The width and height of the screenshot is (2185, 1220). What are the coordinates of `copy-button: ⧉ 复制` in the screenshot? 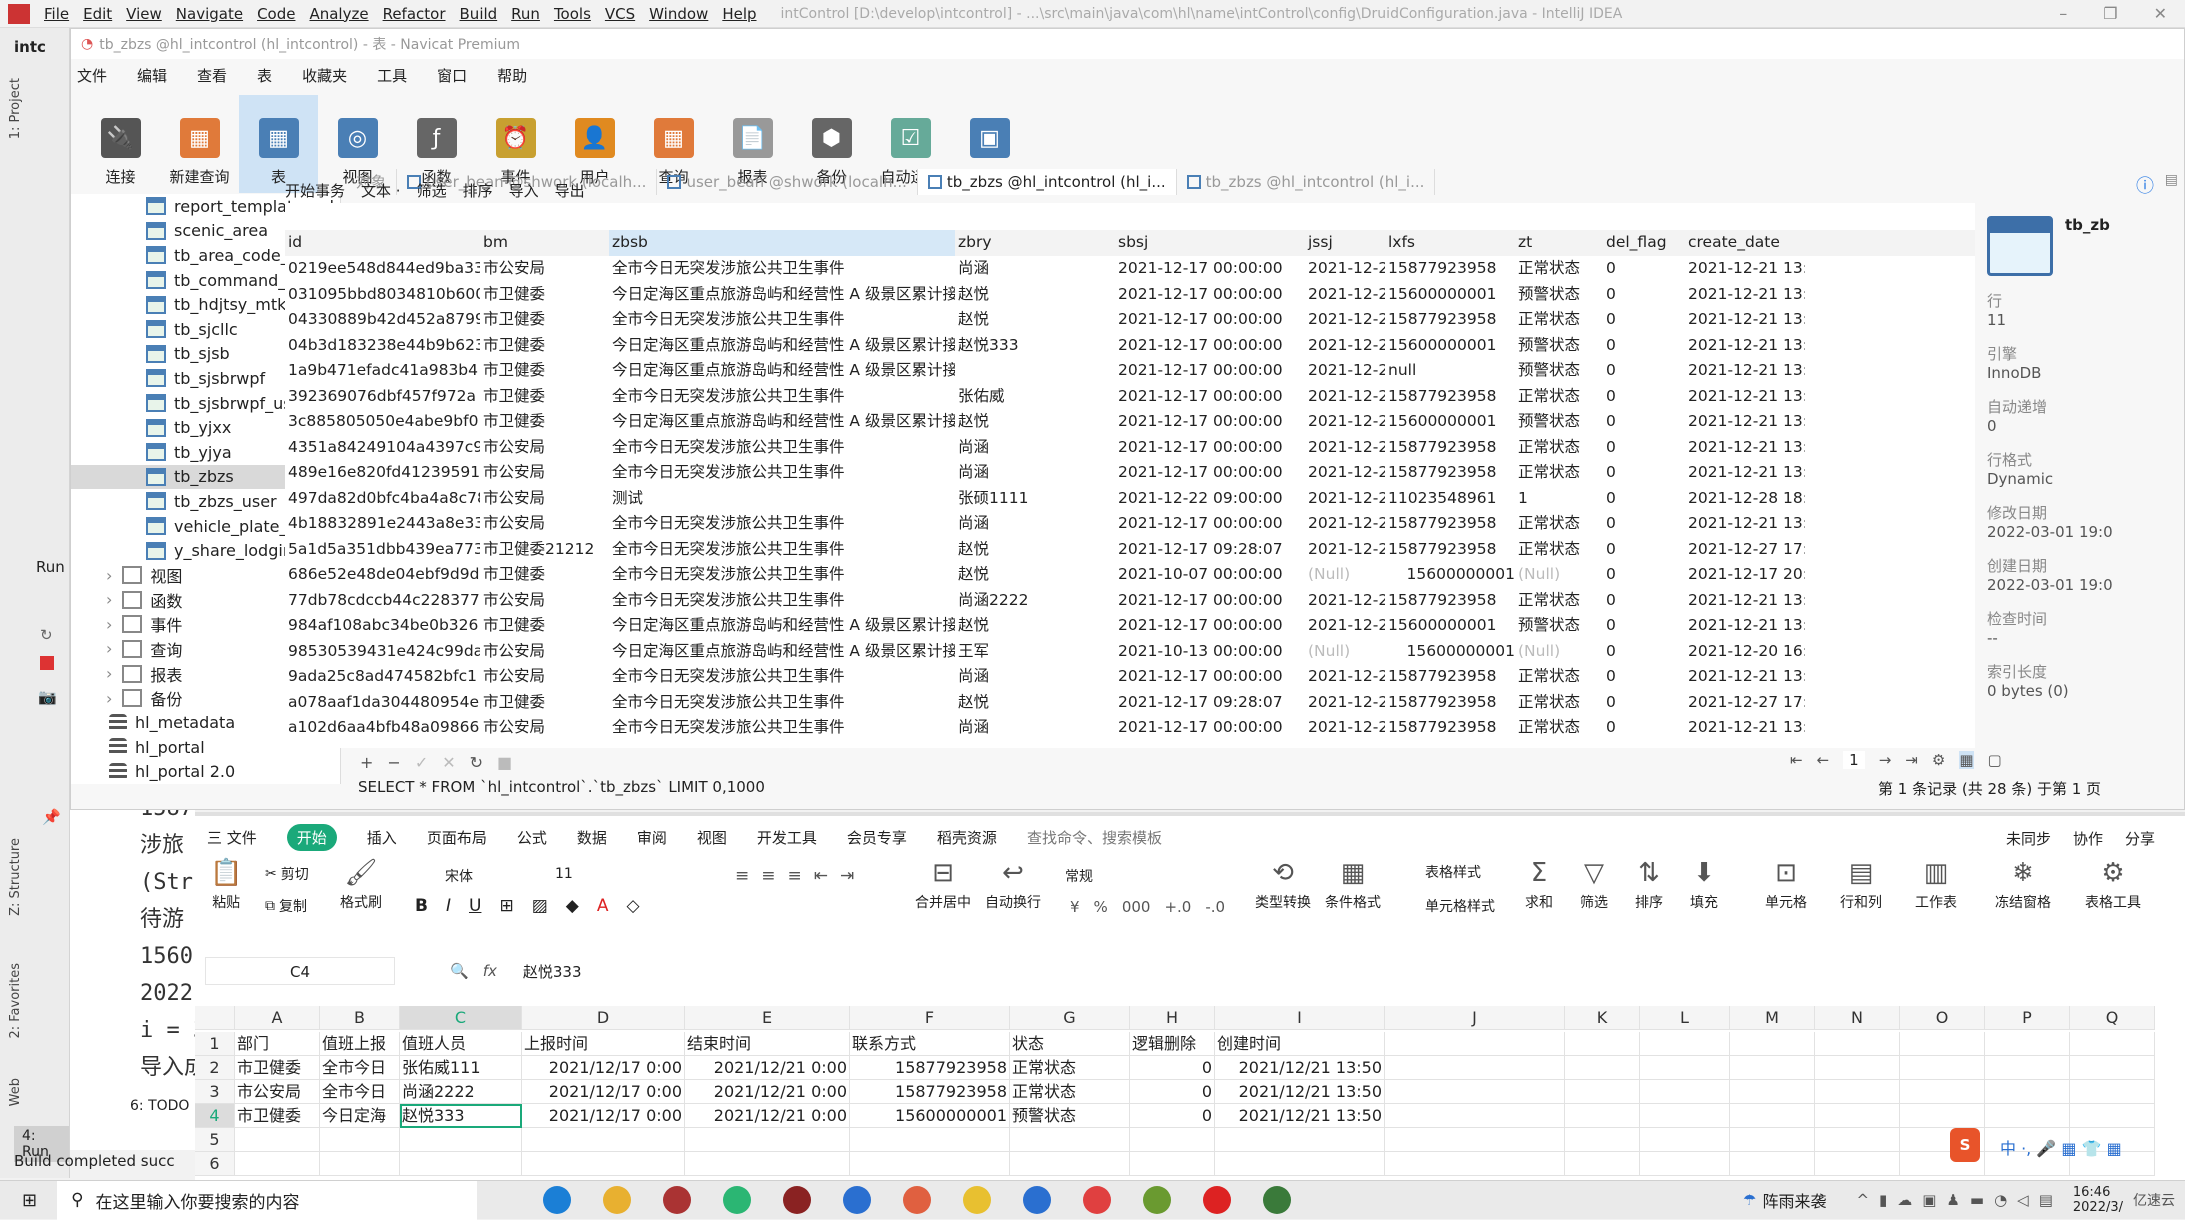 It's located at (286, 906).